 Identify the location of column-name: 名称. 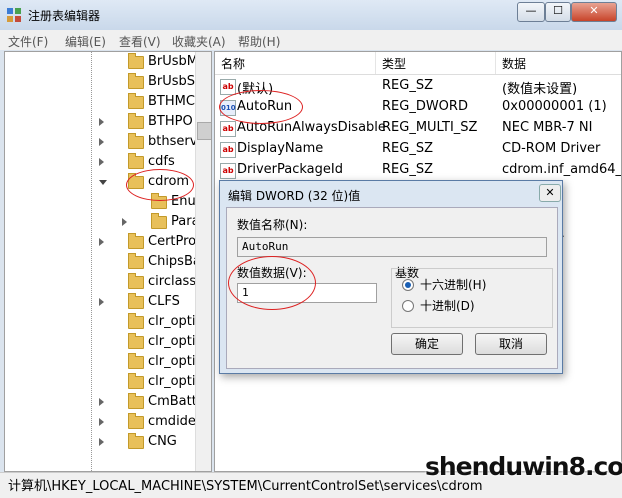
(233, 63).